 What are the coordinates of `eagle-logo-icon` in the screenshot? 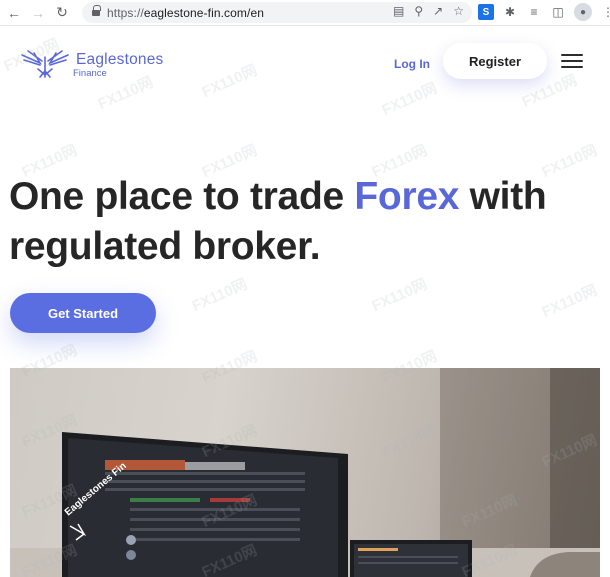 It's located at (45, 64).